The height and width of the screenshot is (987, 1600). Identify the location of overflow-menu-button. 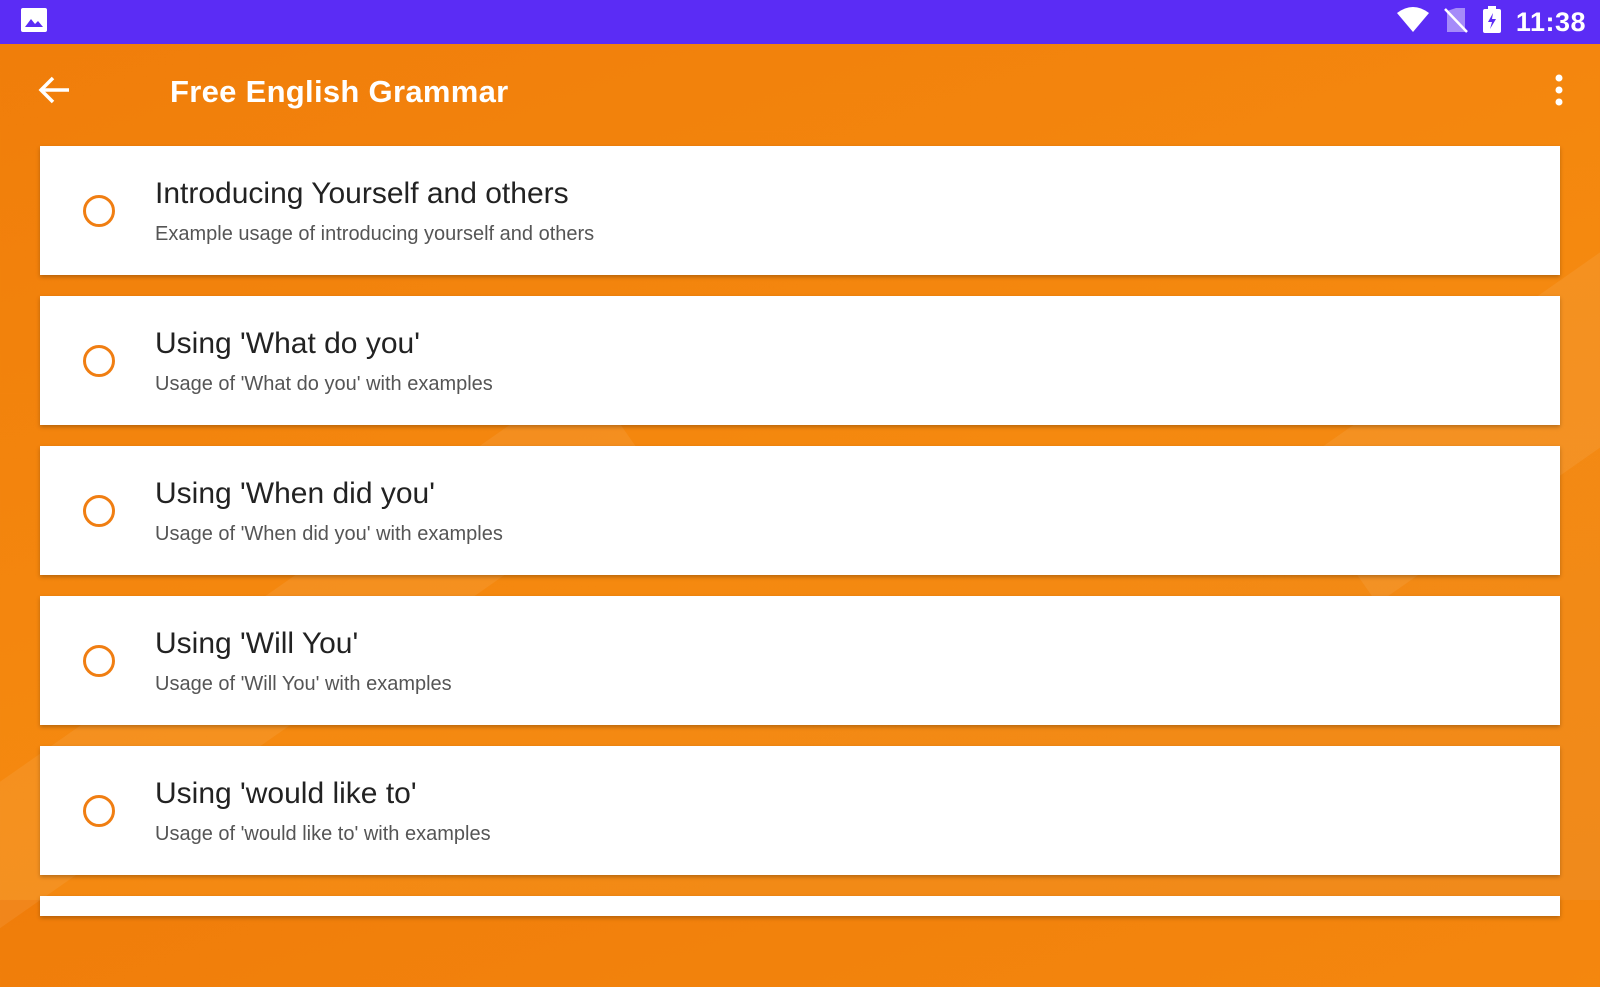
(1559, 92).